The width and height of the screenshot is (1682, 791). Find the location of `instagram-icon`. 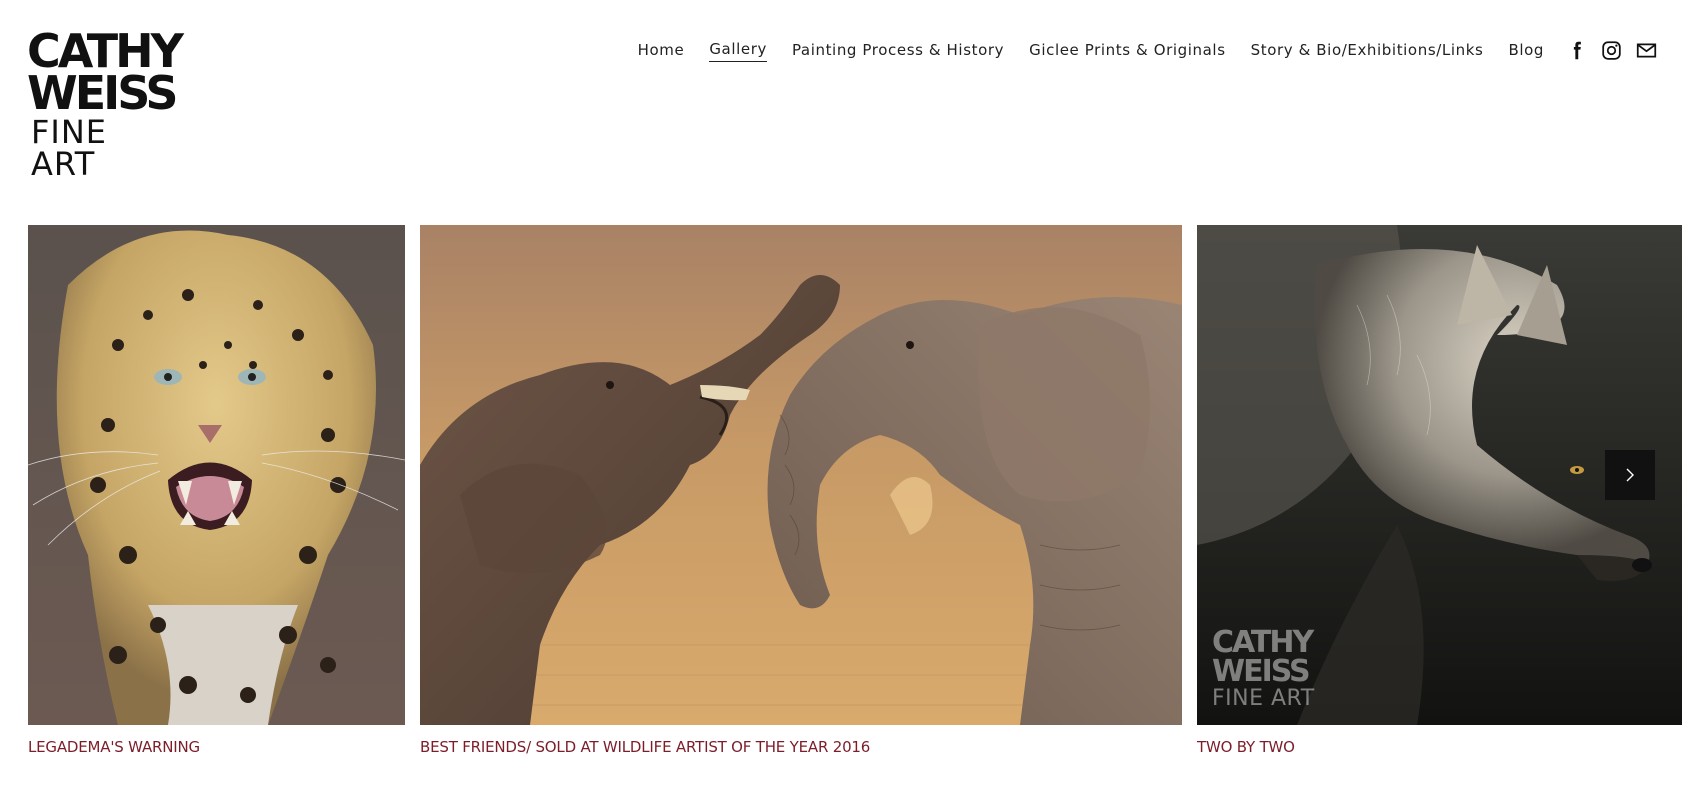

instagram-icon is located at coordinates (1611, 50).